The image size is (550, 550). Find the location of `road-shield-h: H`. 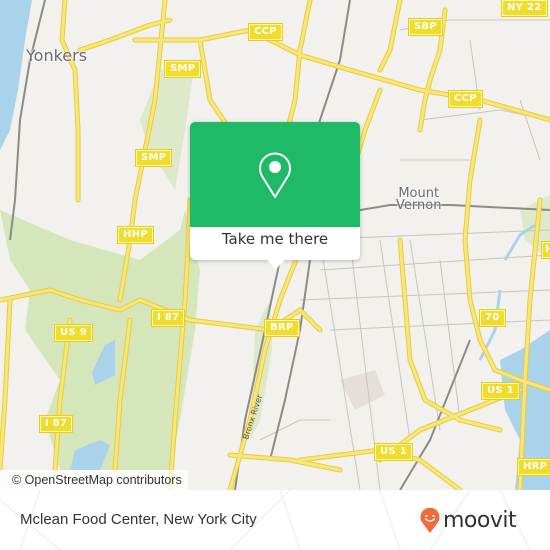

road-shield-h: H is located at coordinates (546, 250).